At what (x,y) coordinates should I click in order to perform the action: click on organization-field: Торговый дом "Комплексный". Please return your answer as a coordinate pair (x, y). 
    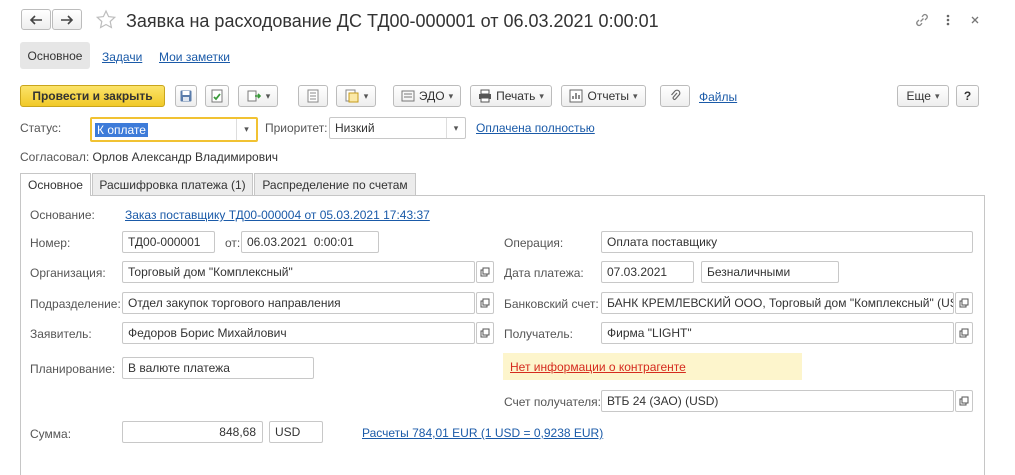
    Looking at the image, I should click on (298, 272).